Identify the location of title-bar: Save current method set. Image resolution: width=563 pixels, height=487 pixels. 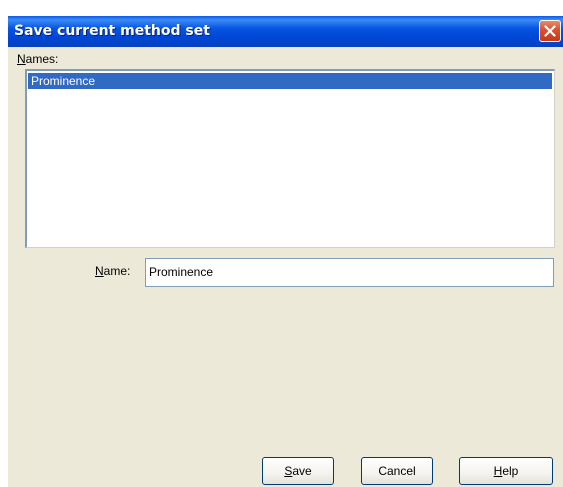
(285, 31).